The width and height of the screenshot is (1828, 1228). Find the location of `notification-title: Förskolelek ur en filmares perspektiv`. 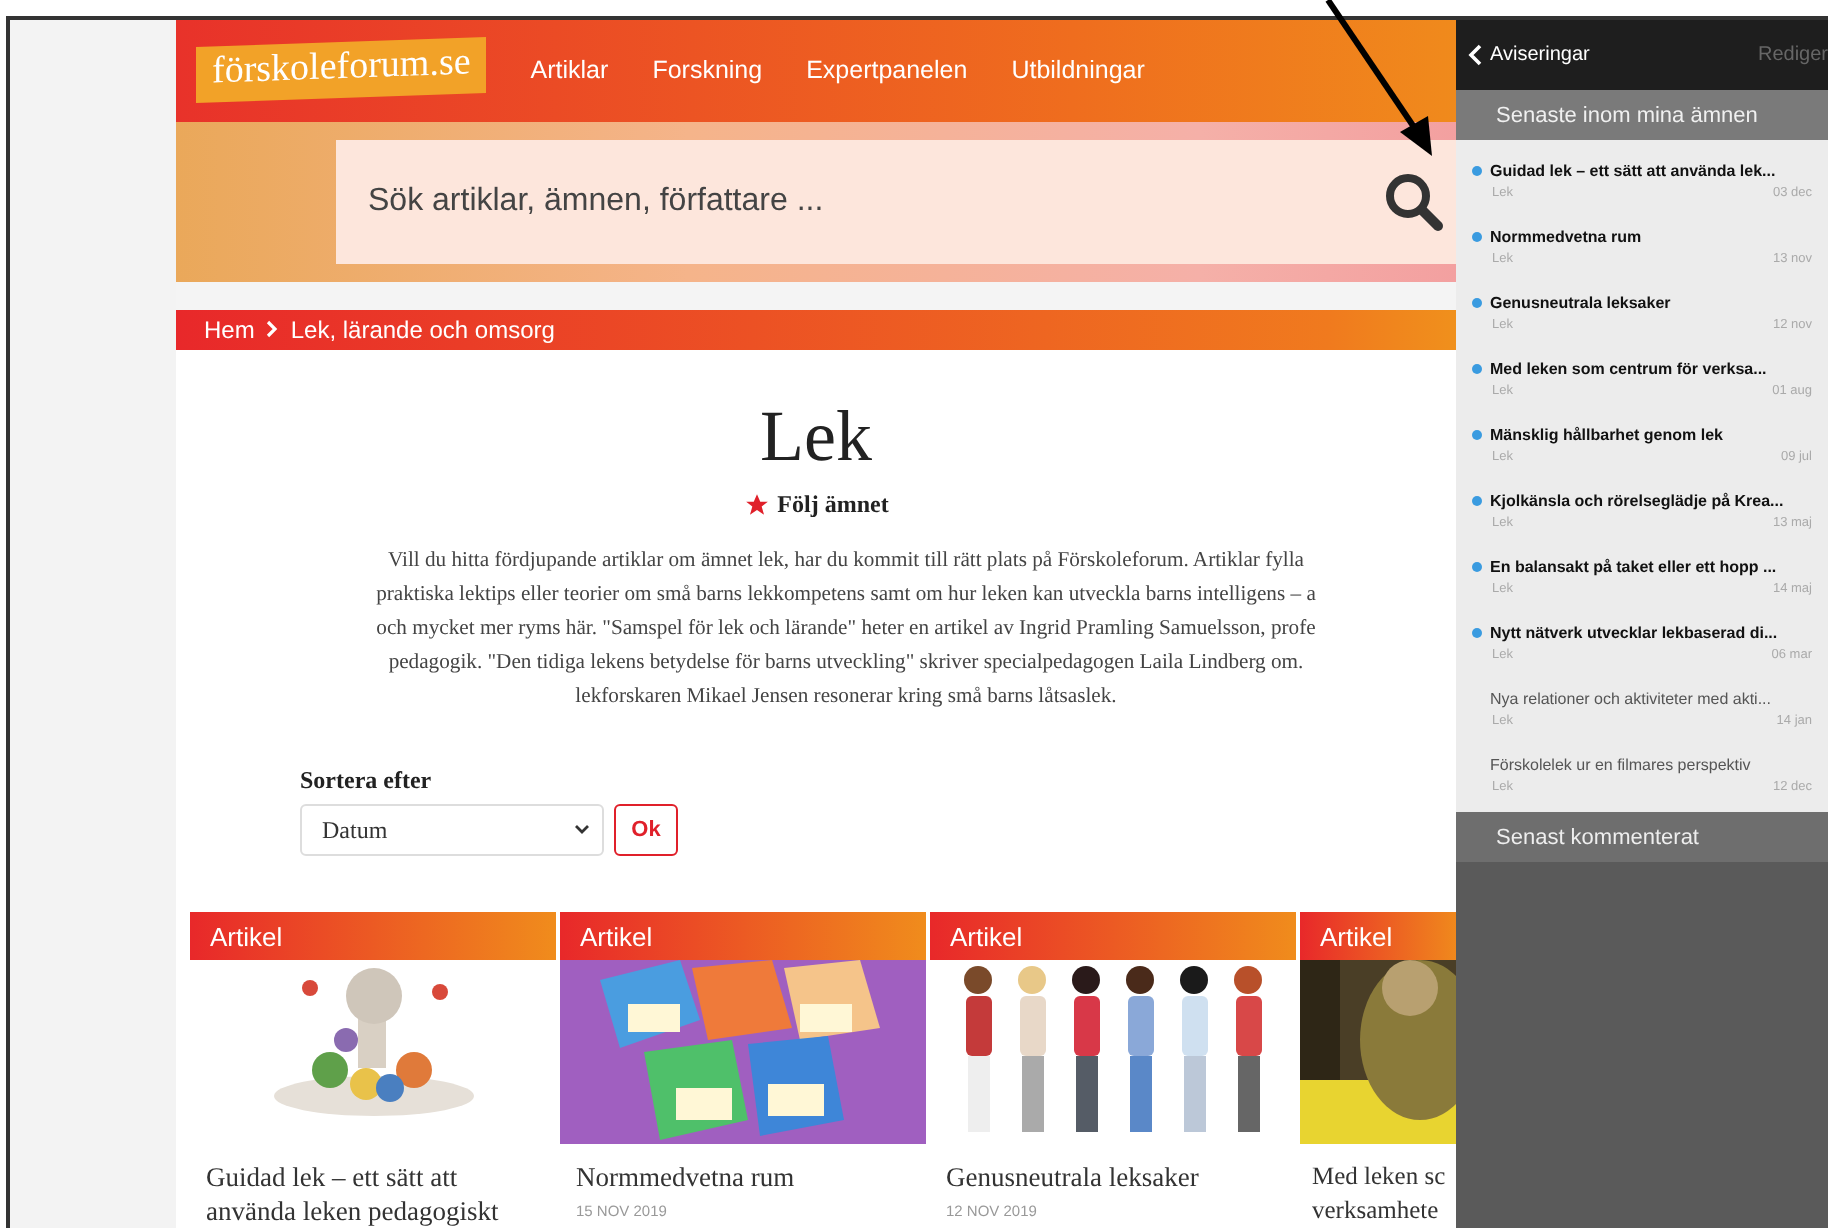

notification-title: Förskolelek ur en filmares perspektiv is located at coordinates (1620, 765).